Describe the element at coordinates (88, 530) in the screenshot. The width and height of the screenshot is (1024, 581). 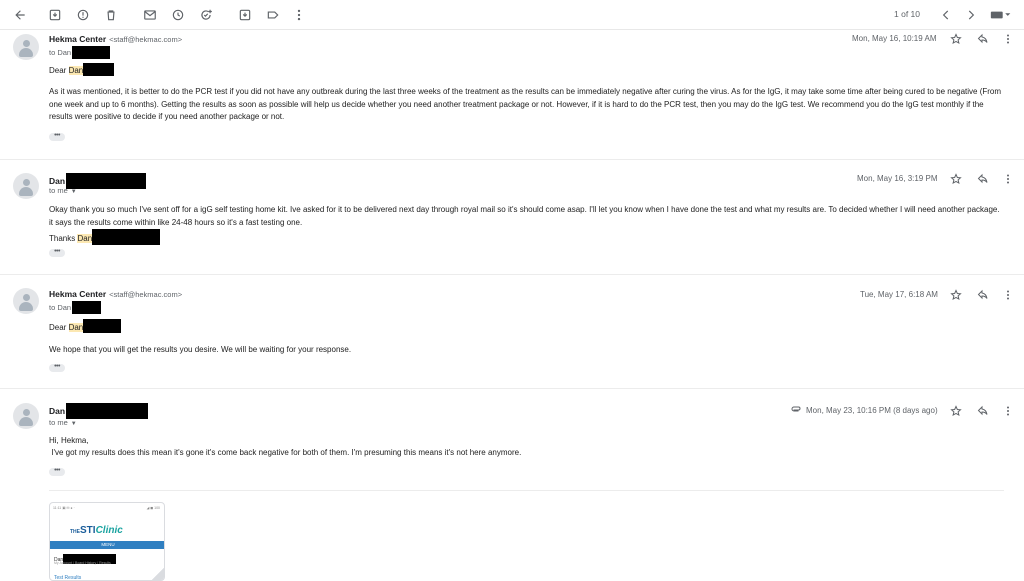
I see `logo-sti: STI` at that location.